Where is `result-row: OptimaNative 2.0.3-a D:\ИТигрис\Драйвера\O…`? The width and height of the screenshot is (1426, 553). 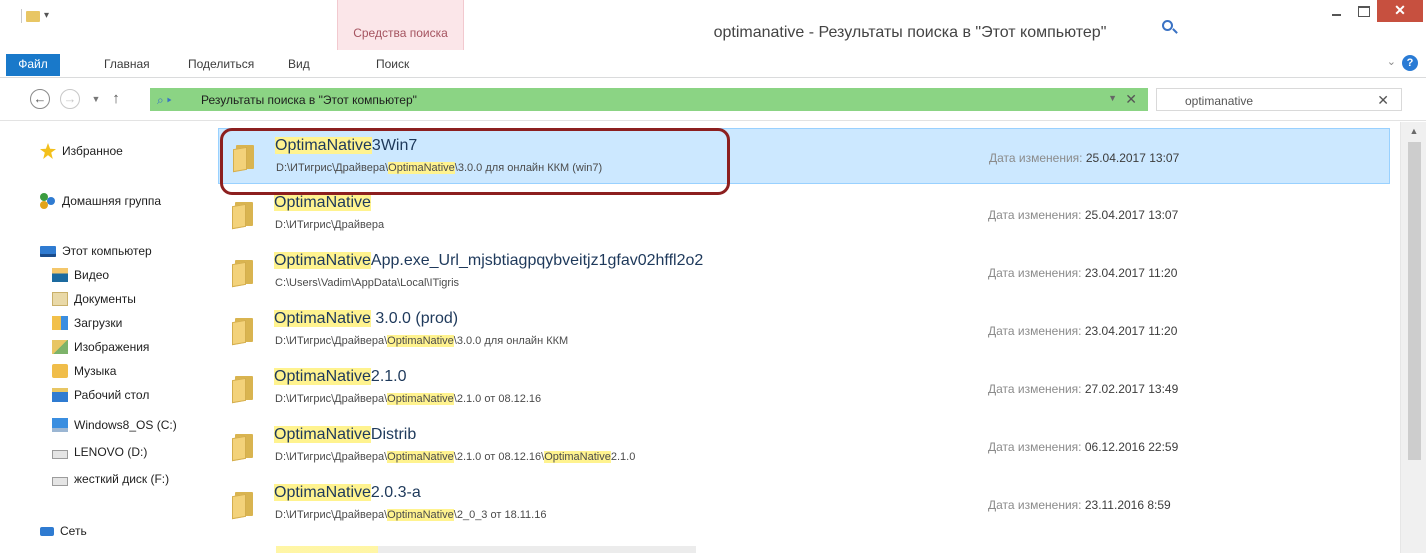
result-row: OptimaNative 2.0.3-a D:\ИТигрис\Драйвера\O… is located at coordinates (804, 504).